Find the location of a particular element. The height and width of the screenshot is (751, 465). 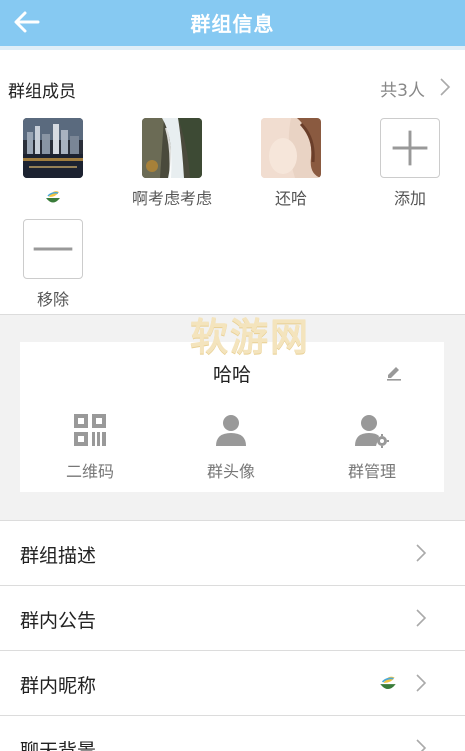

add-member-item: 添加 is located at coordinates (410, 163).